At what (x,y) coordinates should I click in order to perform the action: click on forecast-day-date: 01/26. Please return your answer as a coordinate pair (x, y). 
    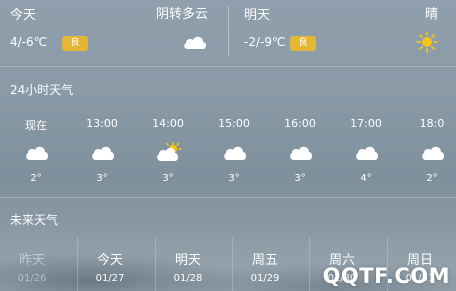
    Looking at the image, I should click on (32, 278).